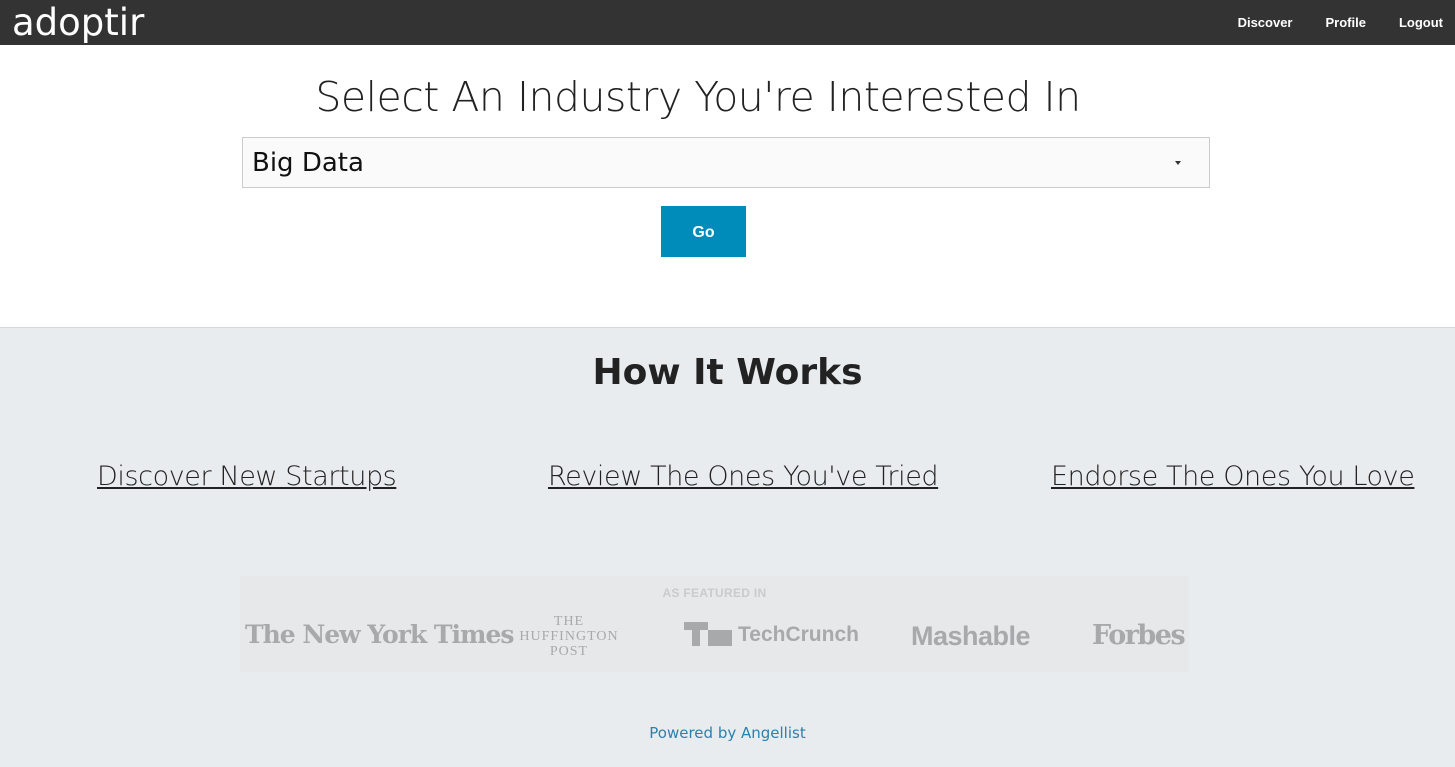  Describe the element at coordinates (743, 476) in the screenshot. I see `review-startups-link: Review The Ones You've Tried` at that location.